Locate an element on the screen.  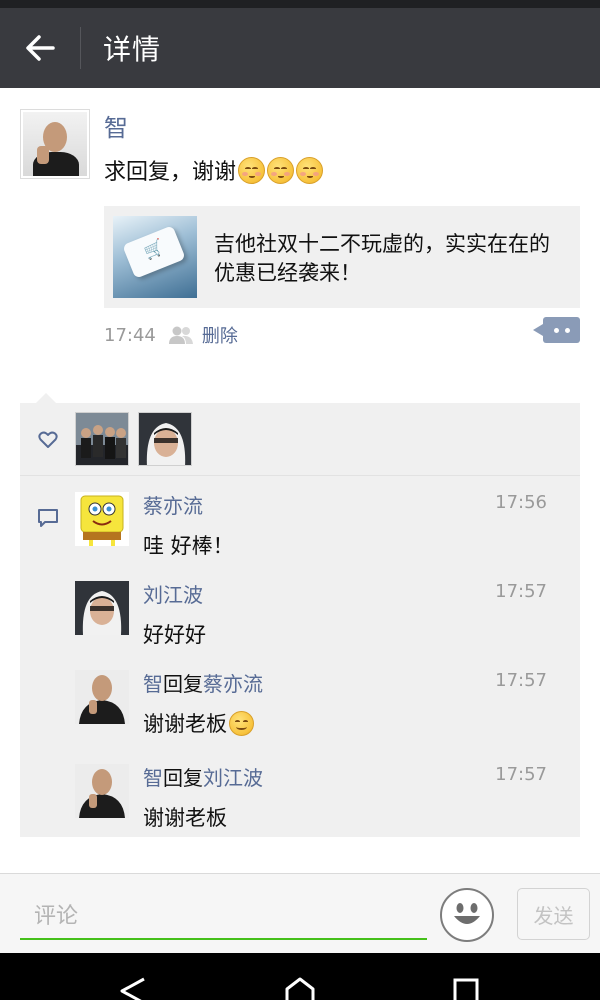
shared-link-card: 🛒 吉他社双十二不玩虚的，实实在在的优惠已经袭来！ is located at coordinates (342, 257).